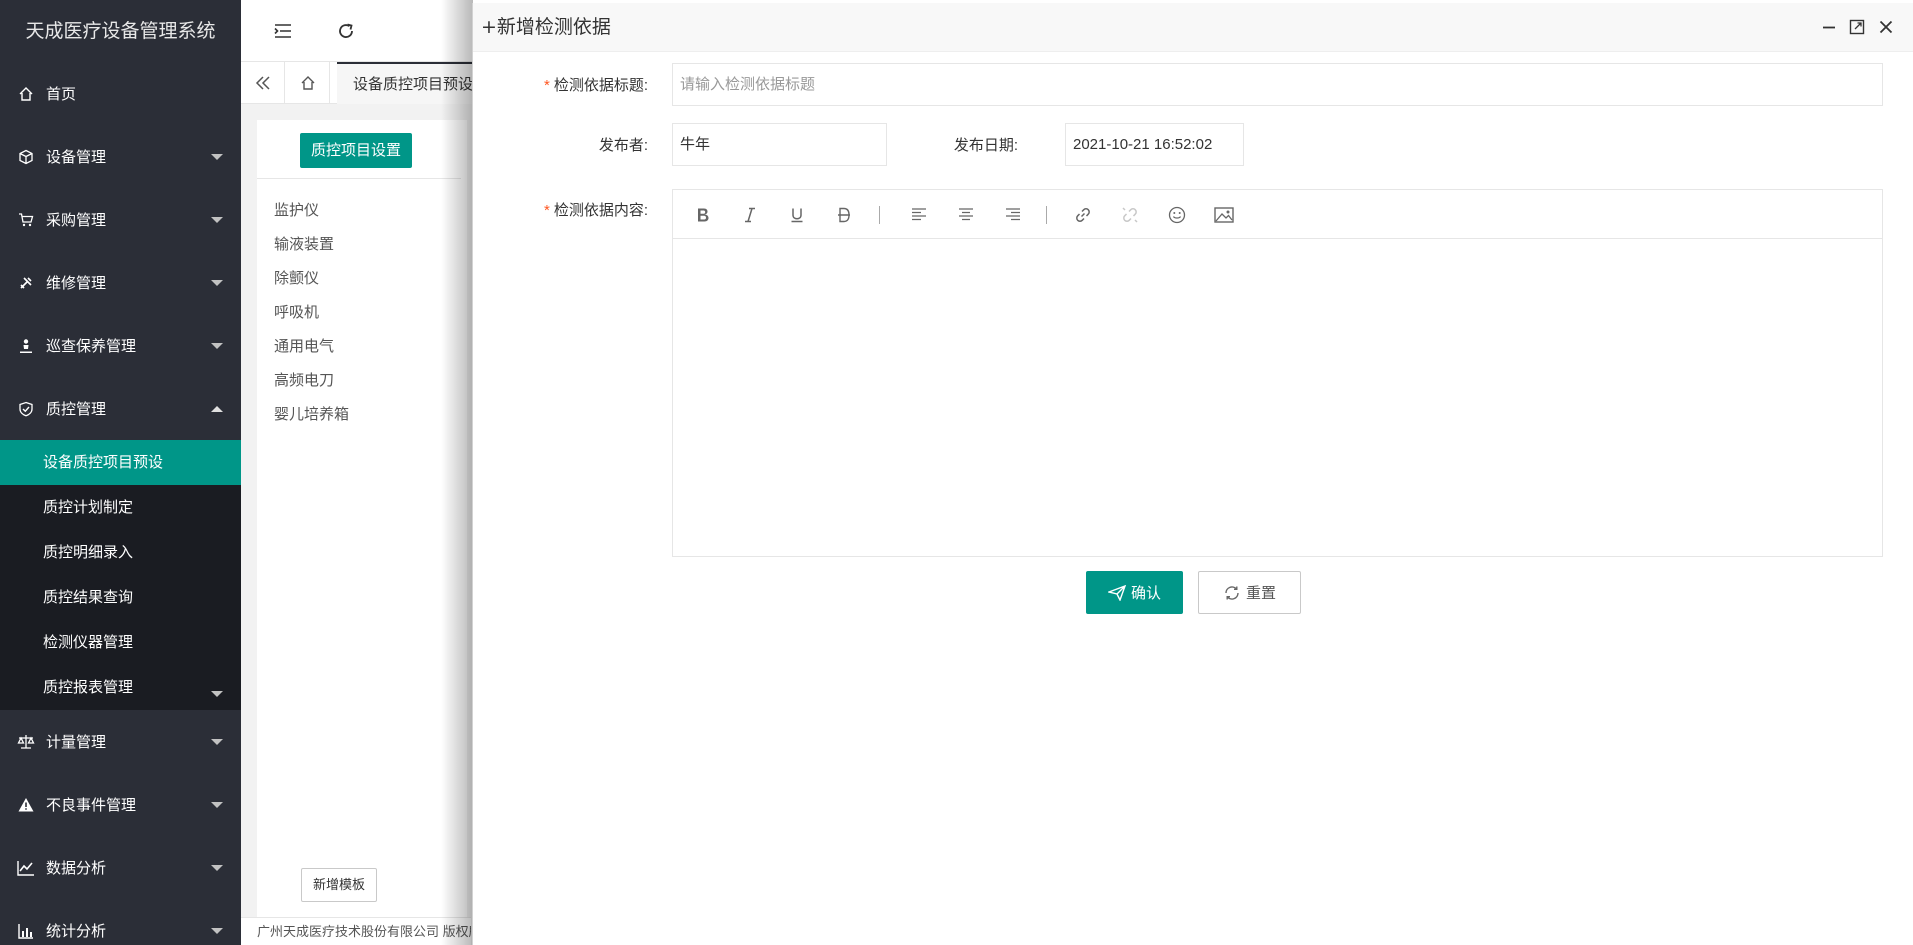 The image size is (1913, 945). What do you see at coordinates (120, 93) in the screenshot?
I see `sidebar-item-home: 首页` at bounding box center [120, 93].